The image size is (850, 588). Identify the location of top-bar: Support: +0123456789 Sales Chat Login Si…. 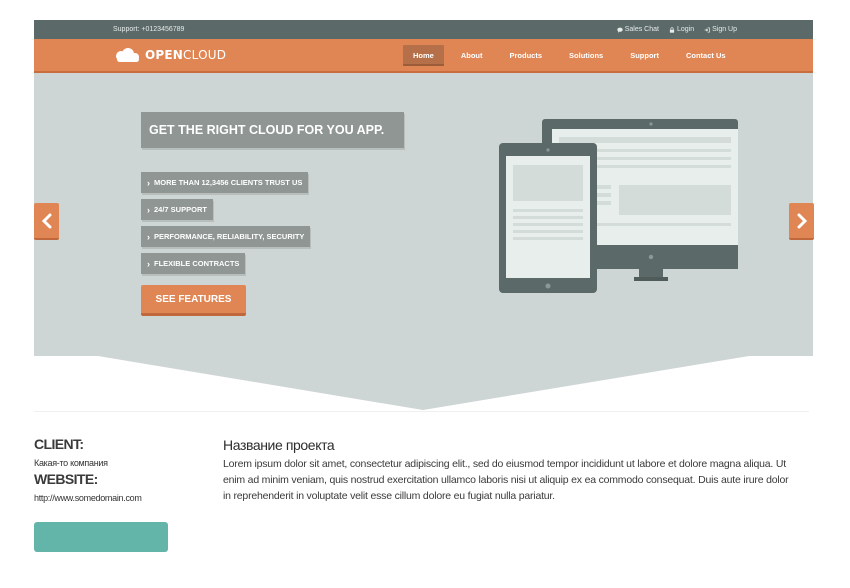
(423, 29).